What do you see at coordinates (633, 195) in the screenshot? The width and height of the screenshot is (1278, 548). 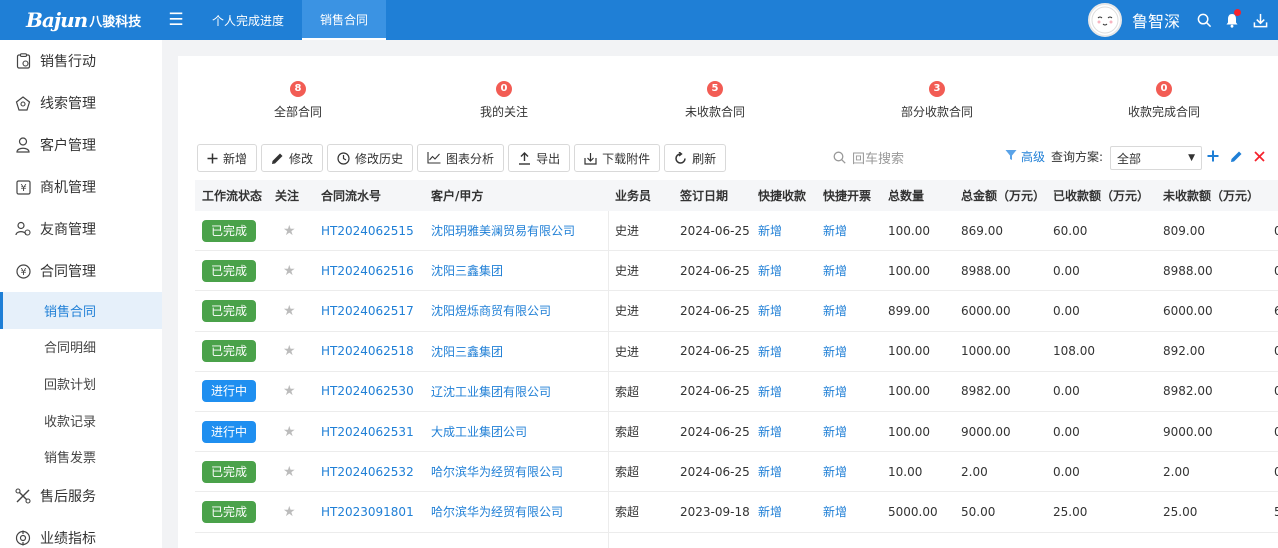 I see `col-header-salesman: 业务员` at bounding box center [633, 195].